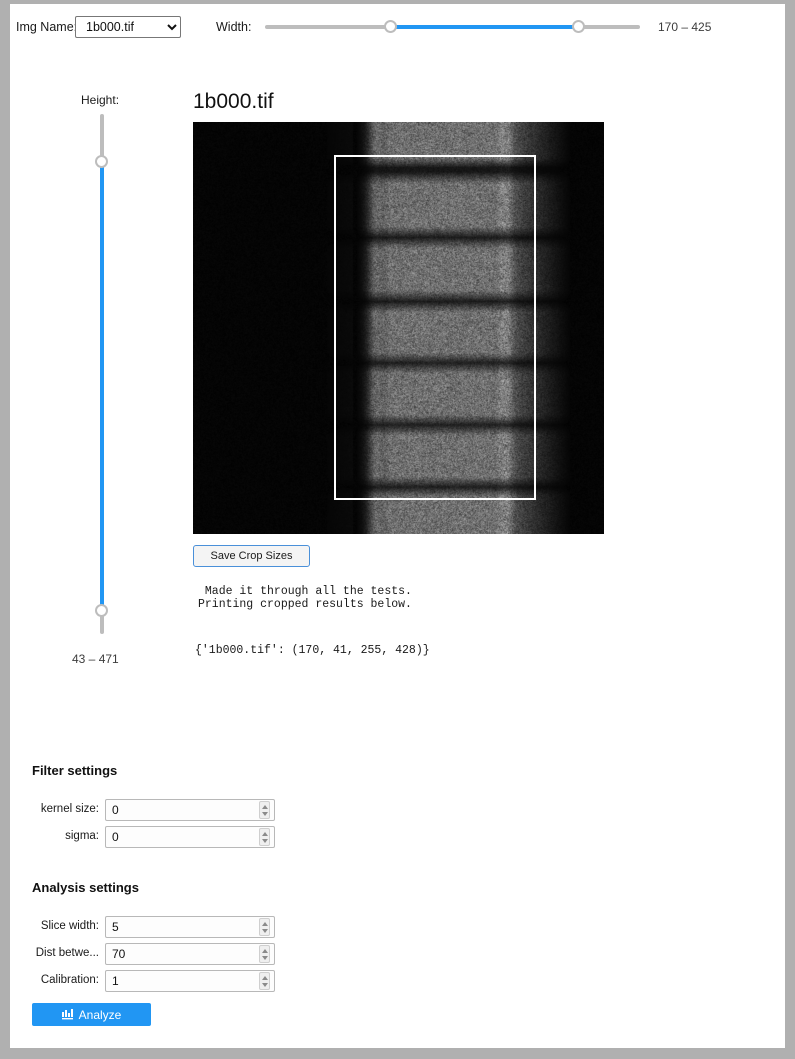 The width and height of the screenshot is (795, 1059). Describe the element at coordinates (251, 556) in the screenshot. I see `save-crop-sizes-button: Save Crop Sizes` at that location.